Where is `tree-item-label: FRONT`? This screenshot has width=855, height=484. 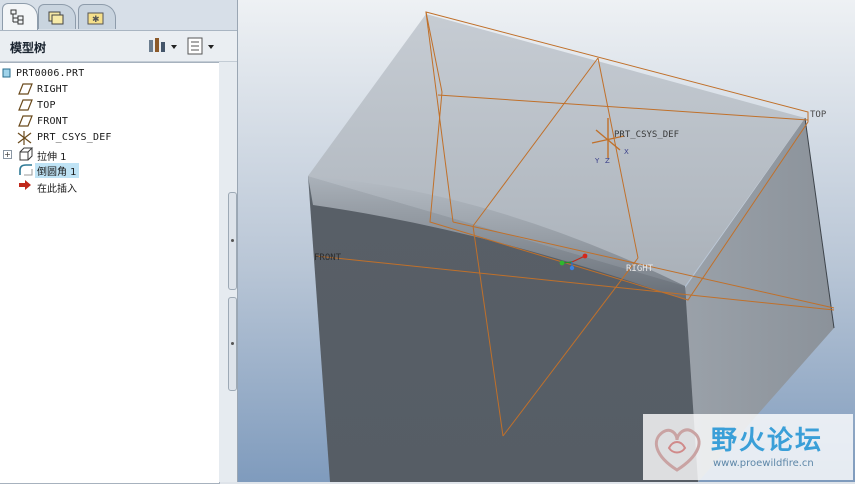 tree-item-label: FRONT is located at coordinates (53, 121).